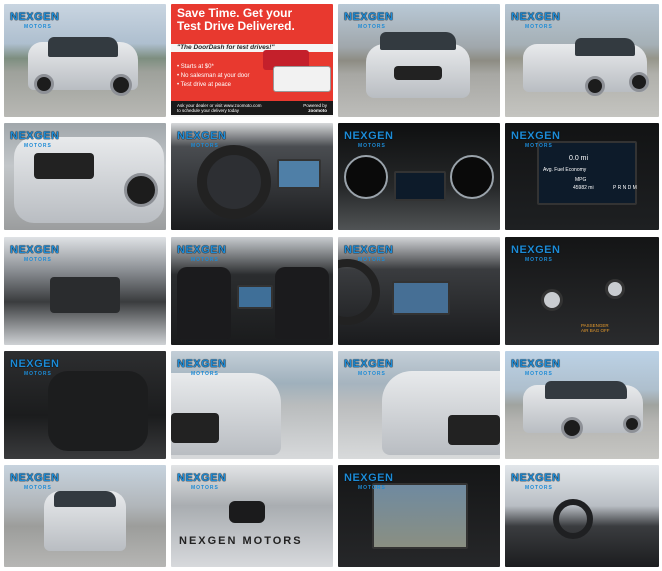  Describe the element at coordinates (583, 188) in the screenshot. I see `odometer-value: 45982 mi` at that location.